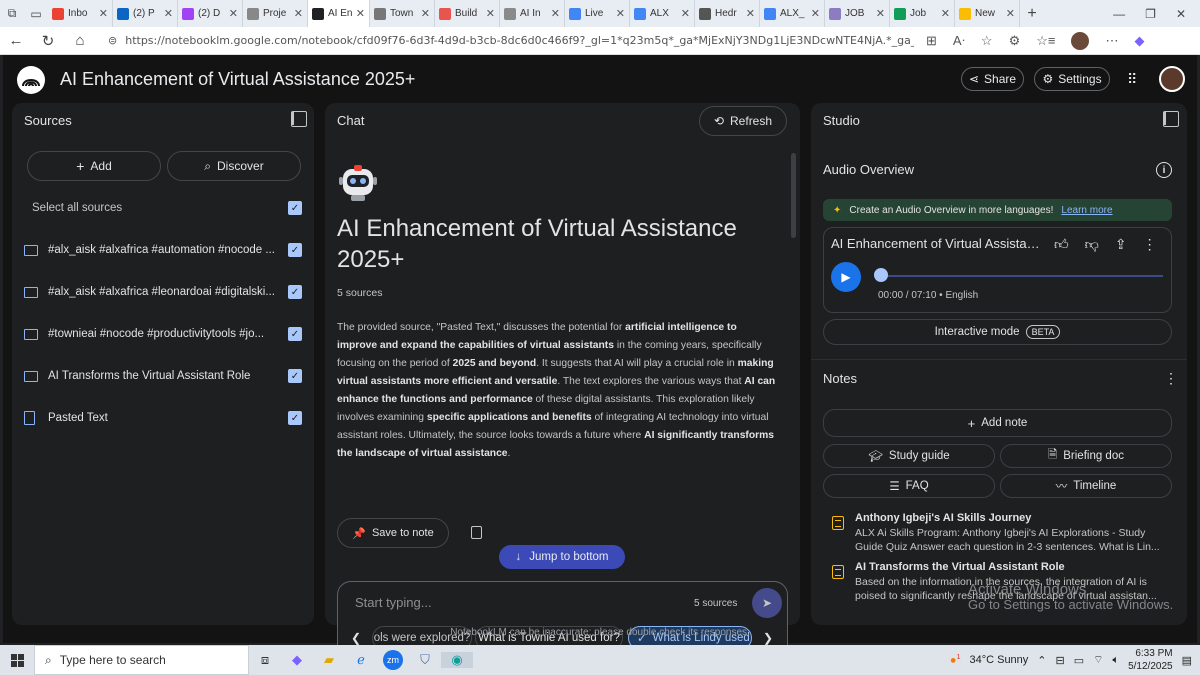 The image size is (1200, 675). I want to click on send-icon: ➤, so click(767, 603).